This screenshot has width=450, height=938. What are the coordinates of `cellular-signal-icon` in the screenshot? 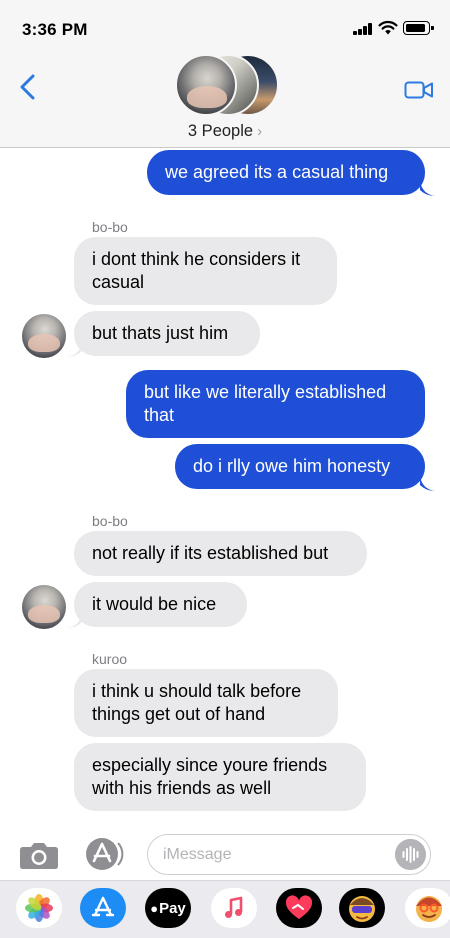 It's located at (363, 29).